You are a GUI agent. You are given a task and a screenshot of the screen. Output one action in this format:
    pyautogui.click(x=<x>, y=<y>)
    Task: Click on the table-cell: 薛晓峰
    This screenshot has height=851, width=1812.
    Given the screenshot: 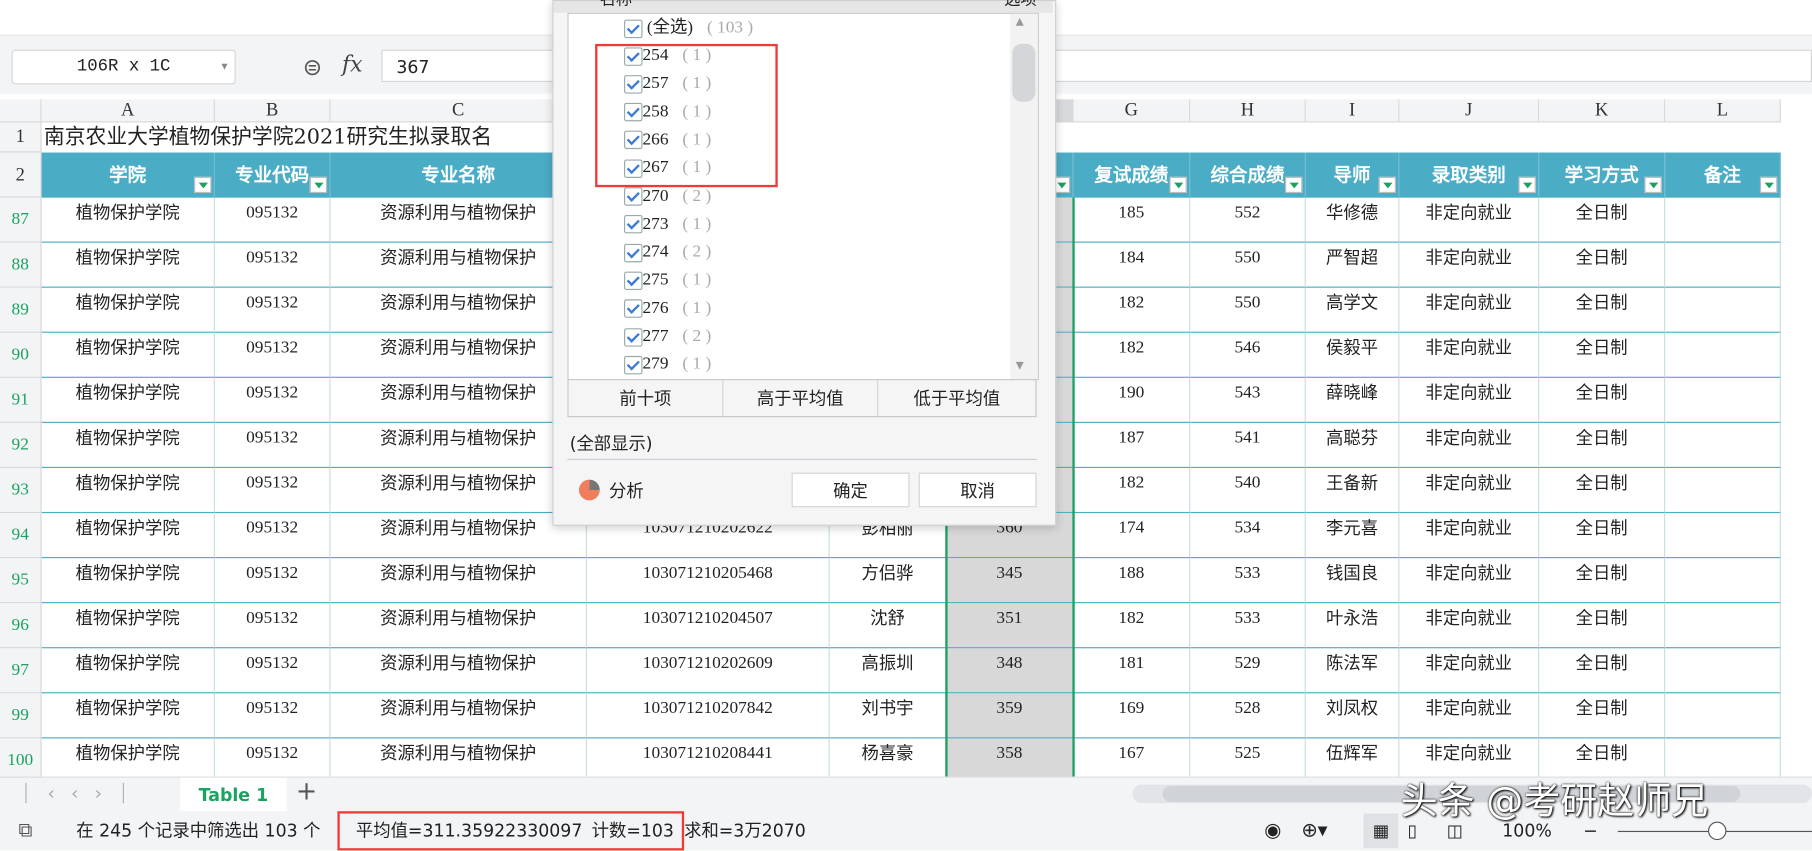 What is the action you would take?
    pyautogui.click(x=1352, y=400)
    